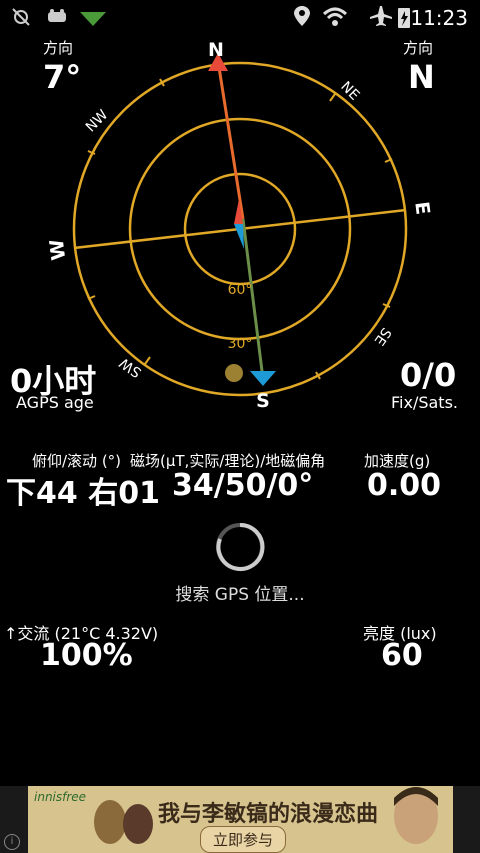 This screenshot has height=853, width=480. I want to click on needle-south, so click(253, 299).